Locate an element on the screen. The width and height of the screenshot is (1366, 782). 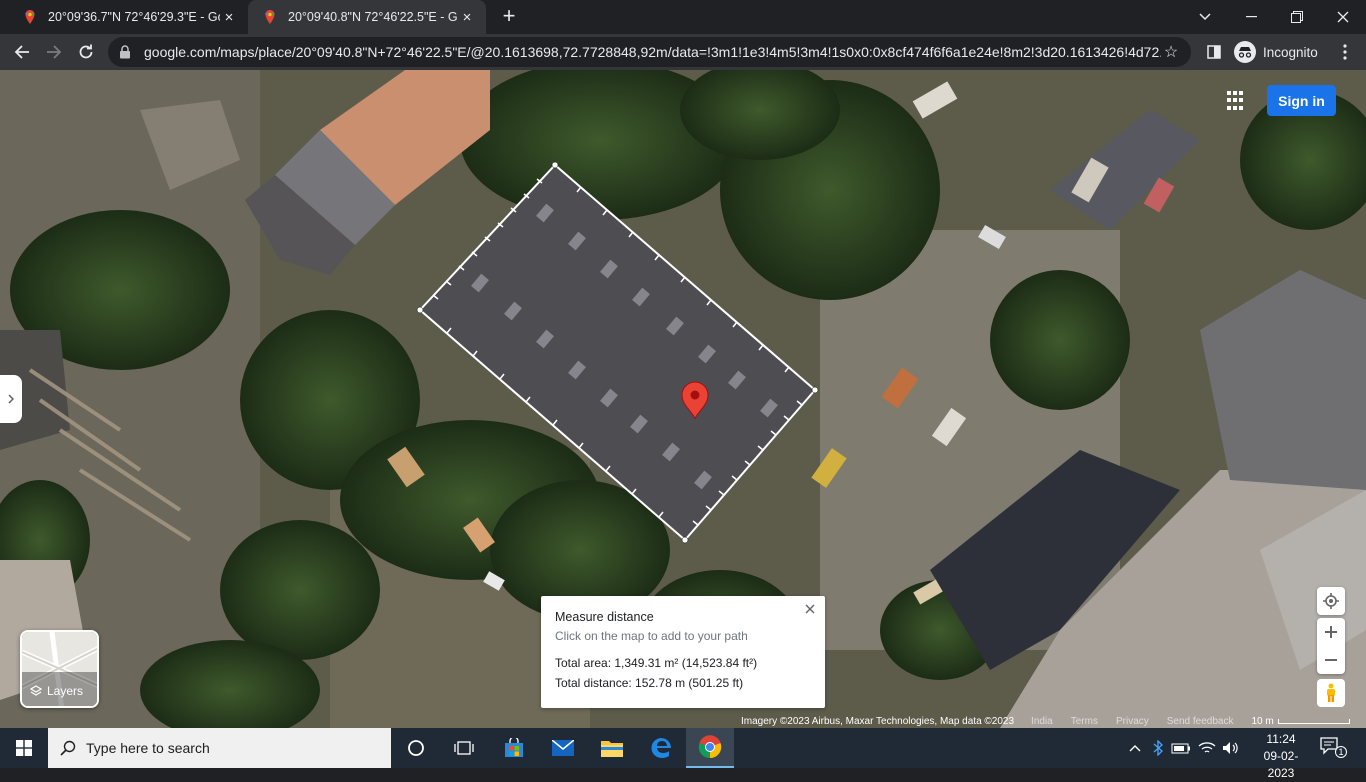
reload-icon is located at coordinates (86, 52).